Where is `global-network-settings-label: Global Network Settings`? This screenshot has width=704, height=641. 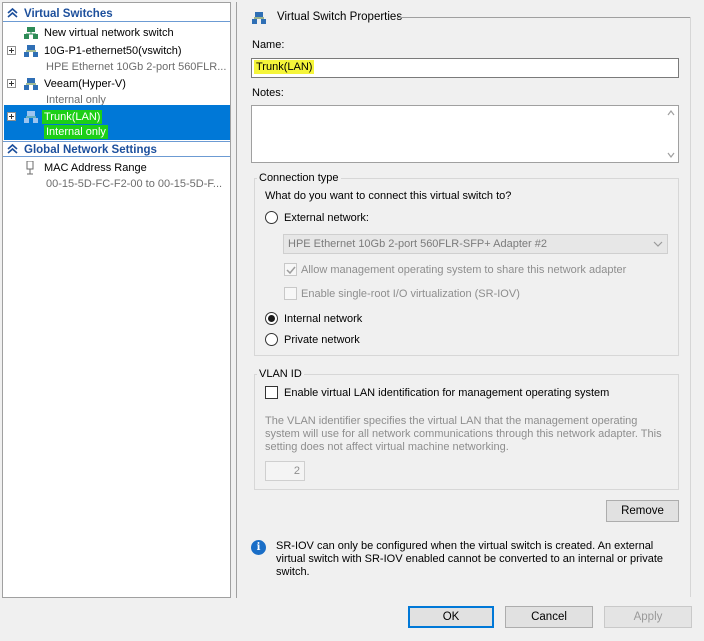
global-network-settings-label: Global Network Settings is located at coordinates (90, 150).